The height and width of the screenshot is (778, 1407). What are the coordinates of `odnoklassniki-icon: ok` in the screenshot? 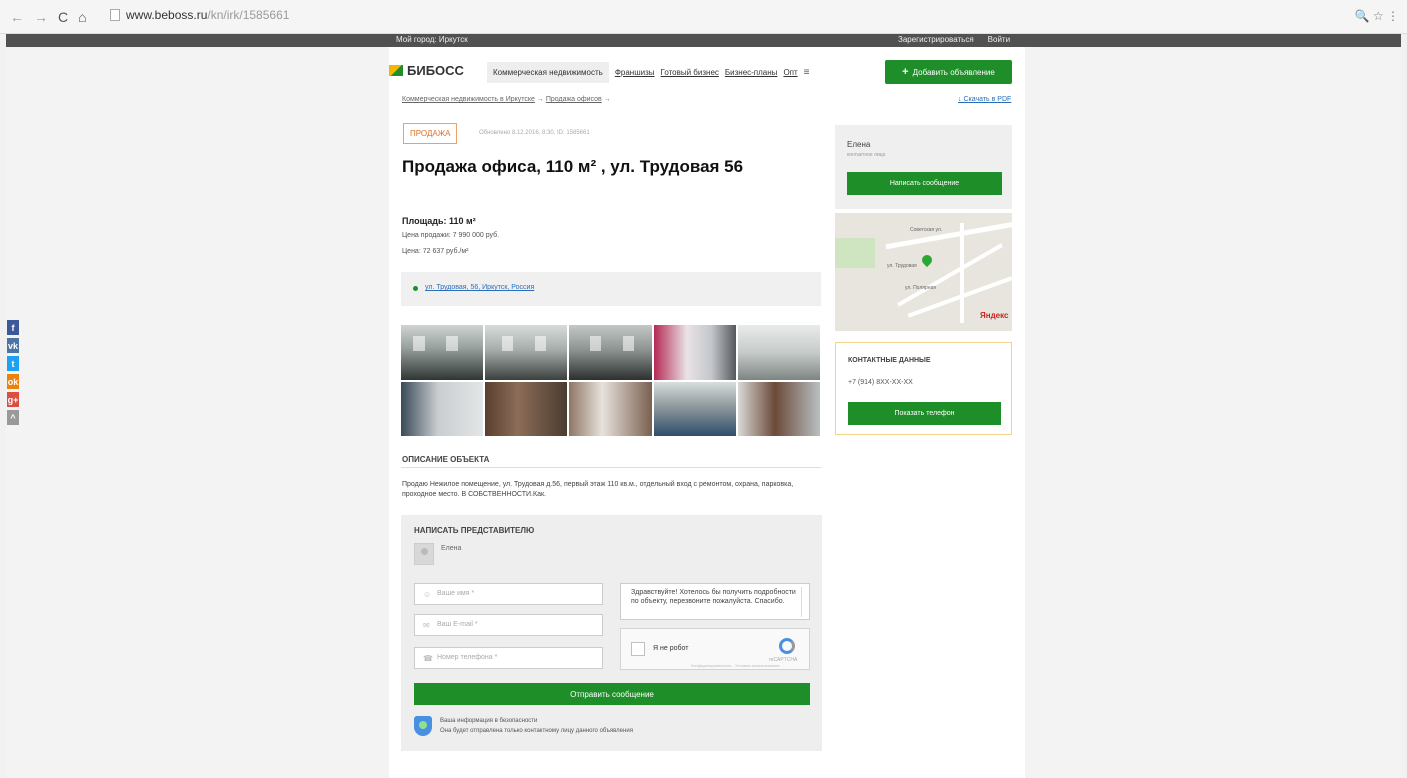 It's located at (13, 381).